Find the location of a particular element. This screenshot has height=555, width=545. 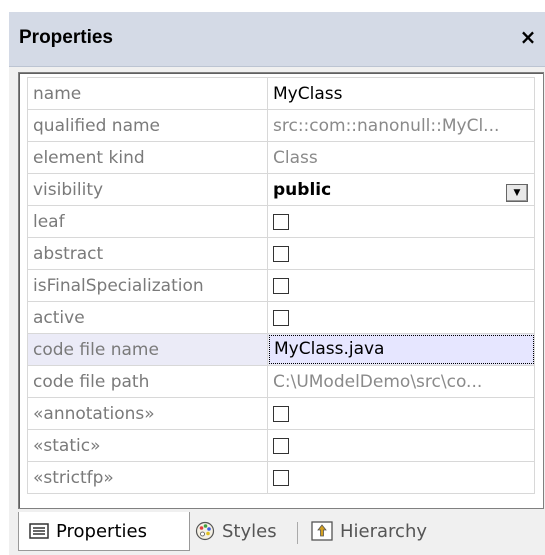

property-row: element kind Class is located at coordinates (281, 157).